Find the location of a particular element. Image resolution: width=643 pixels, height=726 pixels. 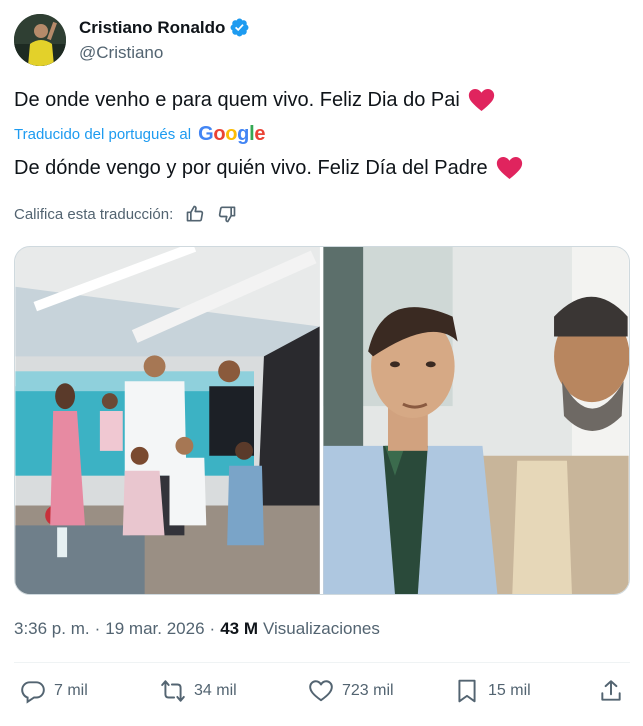

rate-translation: Califica esta traducción: is located at coordinates (125, 214).